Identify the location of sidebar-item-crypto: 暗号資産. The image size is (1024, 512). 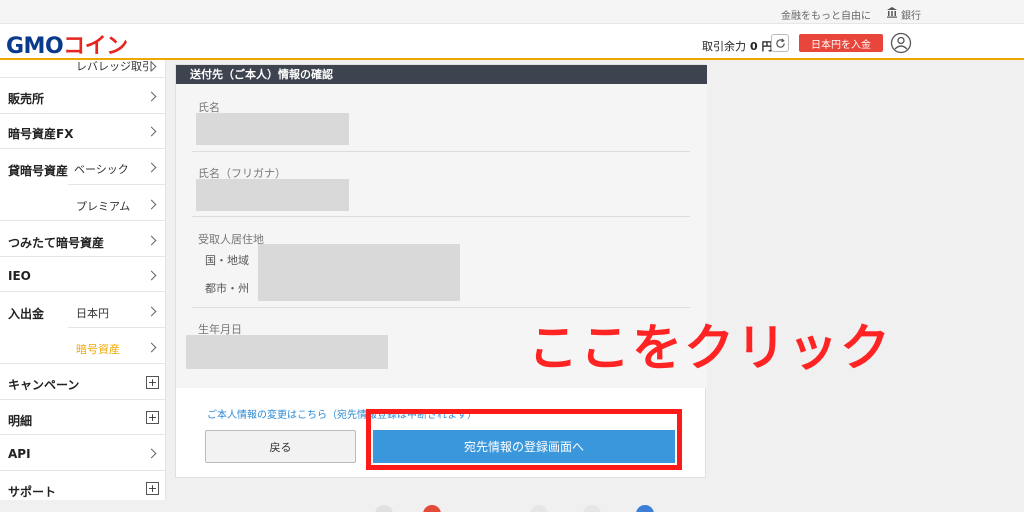
(117, 346).